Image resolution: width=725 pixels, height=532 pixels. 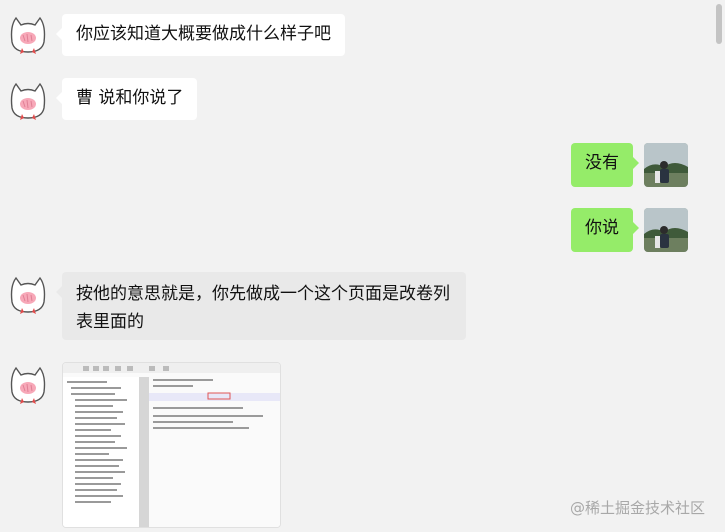 I want to click on message-bubble: 曹 说和你说了, so click(x=126, y=99).